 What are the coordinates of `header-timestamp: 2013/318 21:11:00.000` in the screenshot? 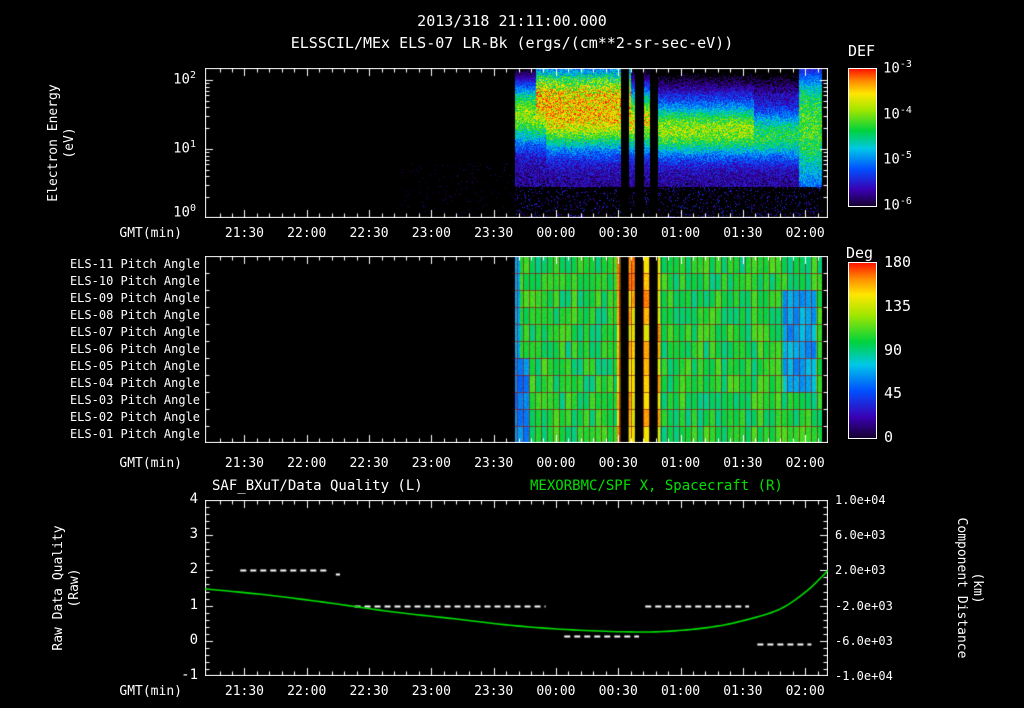 It's located at (512, 21).